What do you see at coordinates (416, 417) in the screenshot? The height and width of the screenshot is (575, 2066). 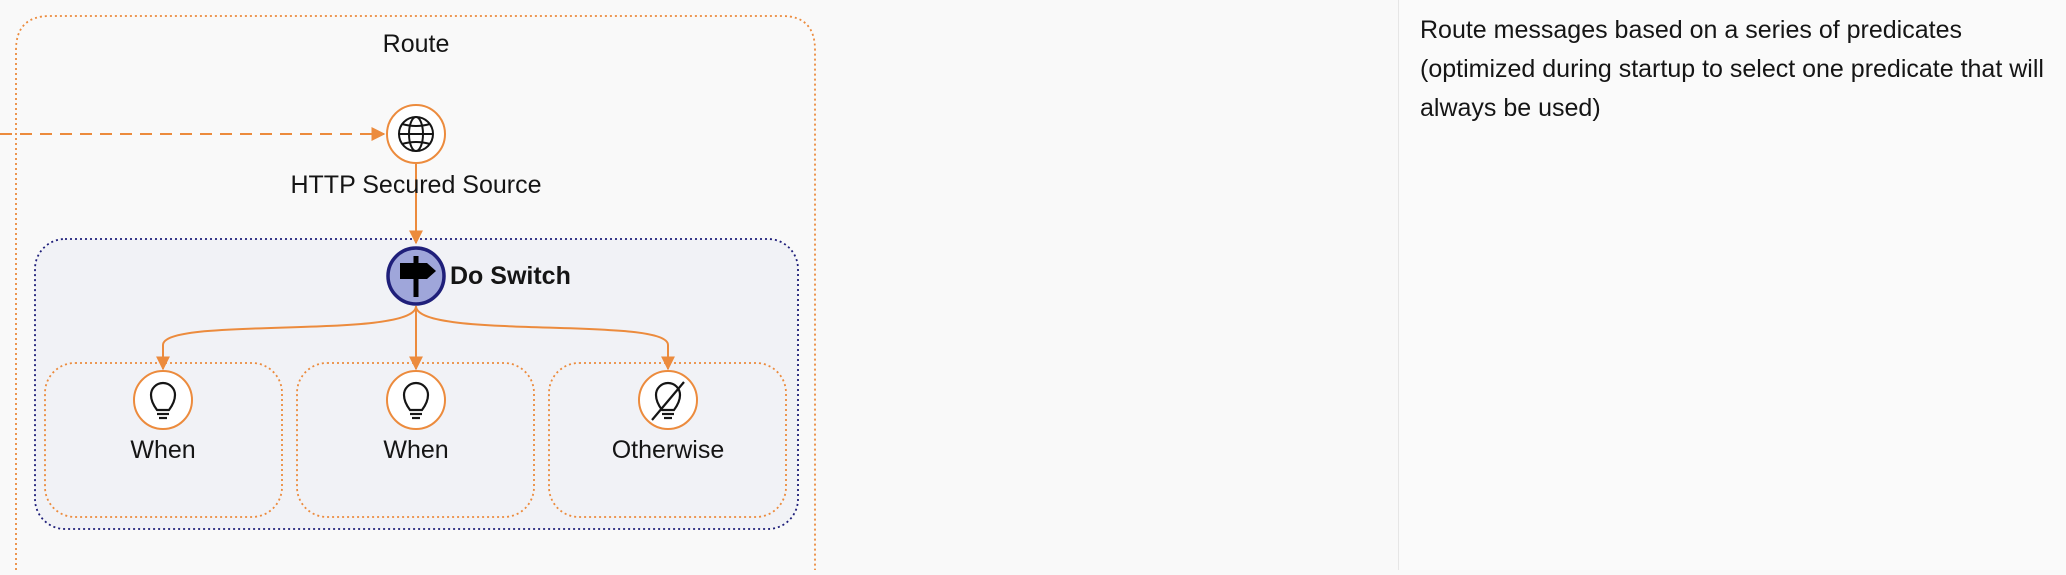 I see `branch-node-when-2: When` at bounding box center [416, 417].